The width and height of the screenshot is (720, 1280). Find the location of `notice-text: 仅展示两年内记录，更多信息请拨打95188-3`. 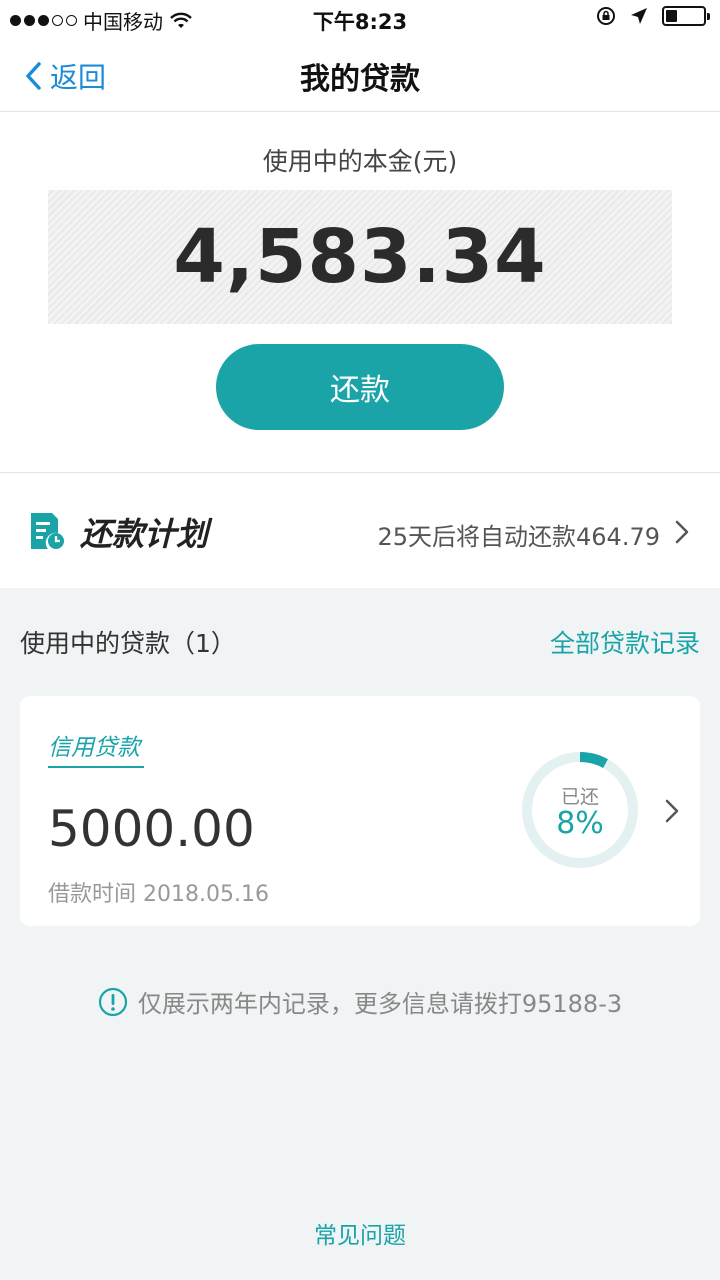

notice-text: 仅展示两年内记录，更多信息请拨打95188-3 is located at coordinates (380, 1004).